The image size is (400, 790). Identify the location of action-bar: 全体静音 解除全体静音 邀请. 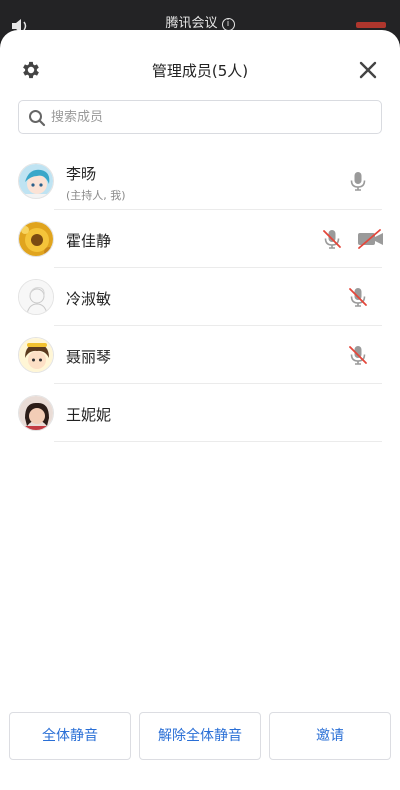
(200, 736).